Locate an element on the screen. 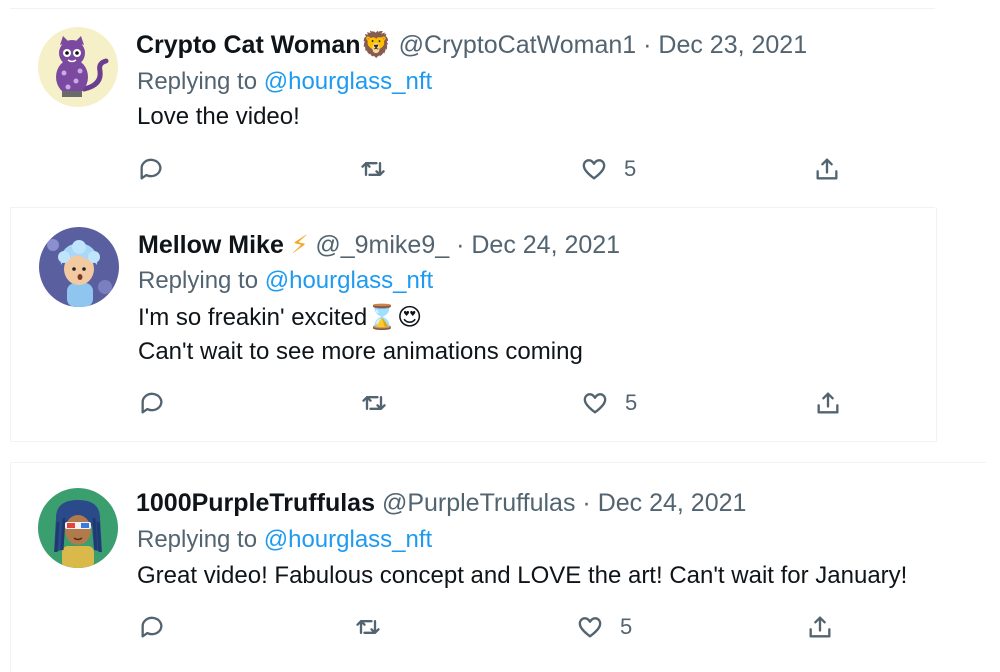  name-emoji: ⚡ is located at coordinates (299, 245).